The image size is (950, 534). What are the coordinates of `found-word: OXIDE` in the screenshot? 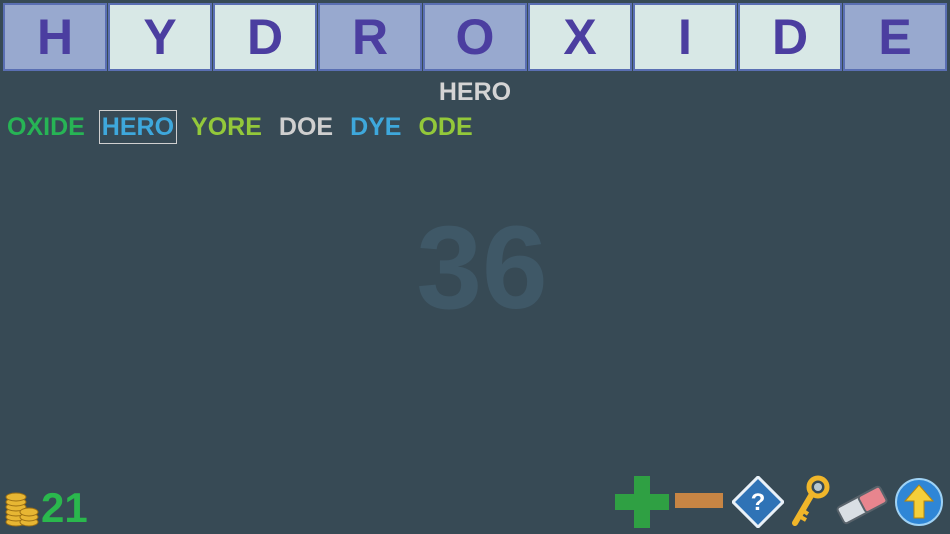 It's located at (46, 127).